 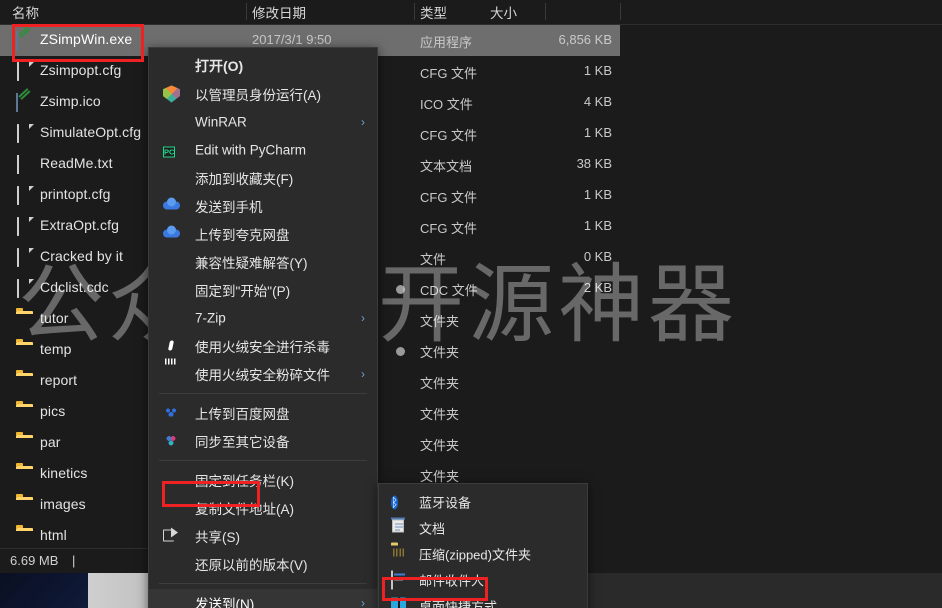 What do you see at coordinates (429, 12) in the screenshot?
I see `column-header-type: 类型` at bounding box center [429, 12].